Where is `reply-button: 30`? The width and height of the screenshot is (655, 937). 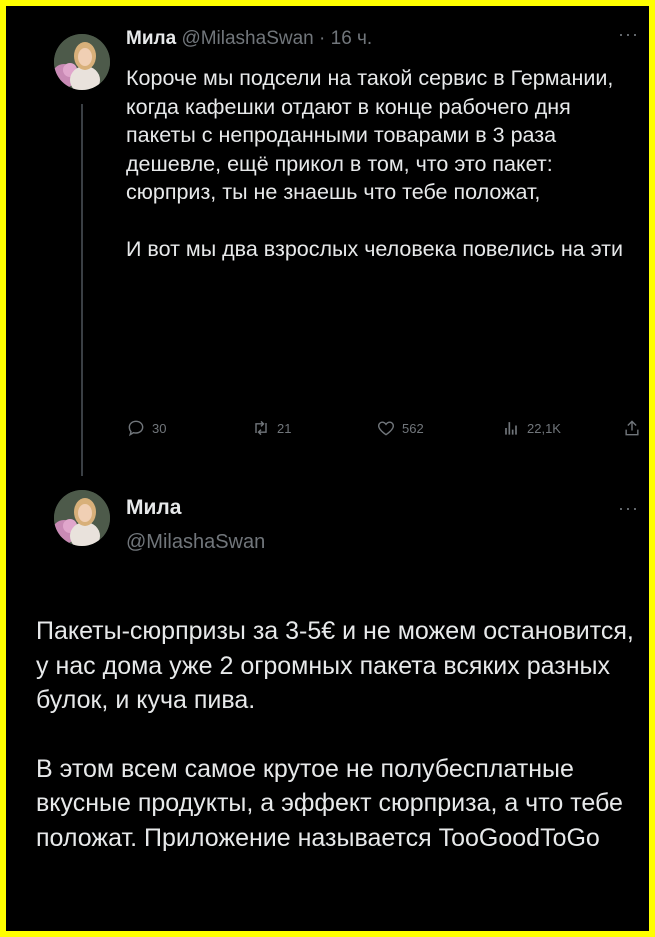
reply-button: 30 is located at coordinates (146, 428).